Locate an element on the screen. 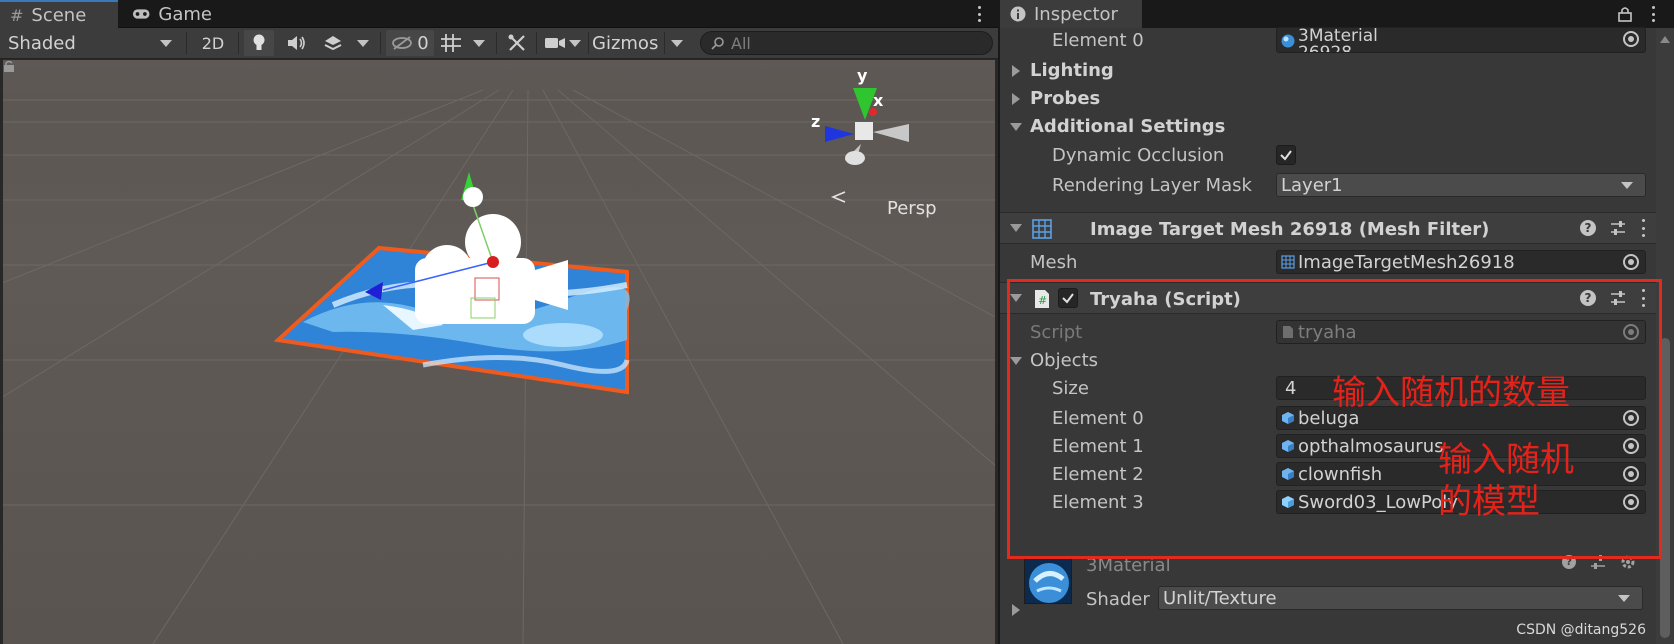 This screenshot has height=644, width=1674. dynamic-occlusion-row: Dynamic Occlusion is located at coordinates (1328, 155).